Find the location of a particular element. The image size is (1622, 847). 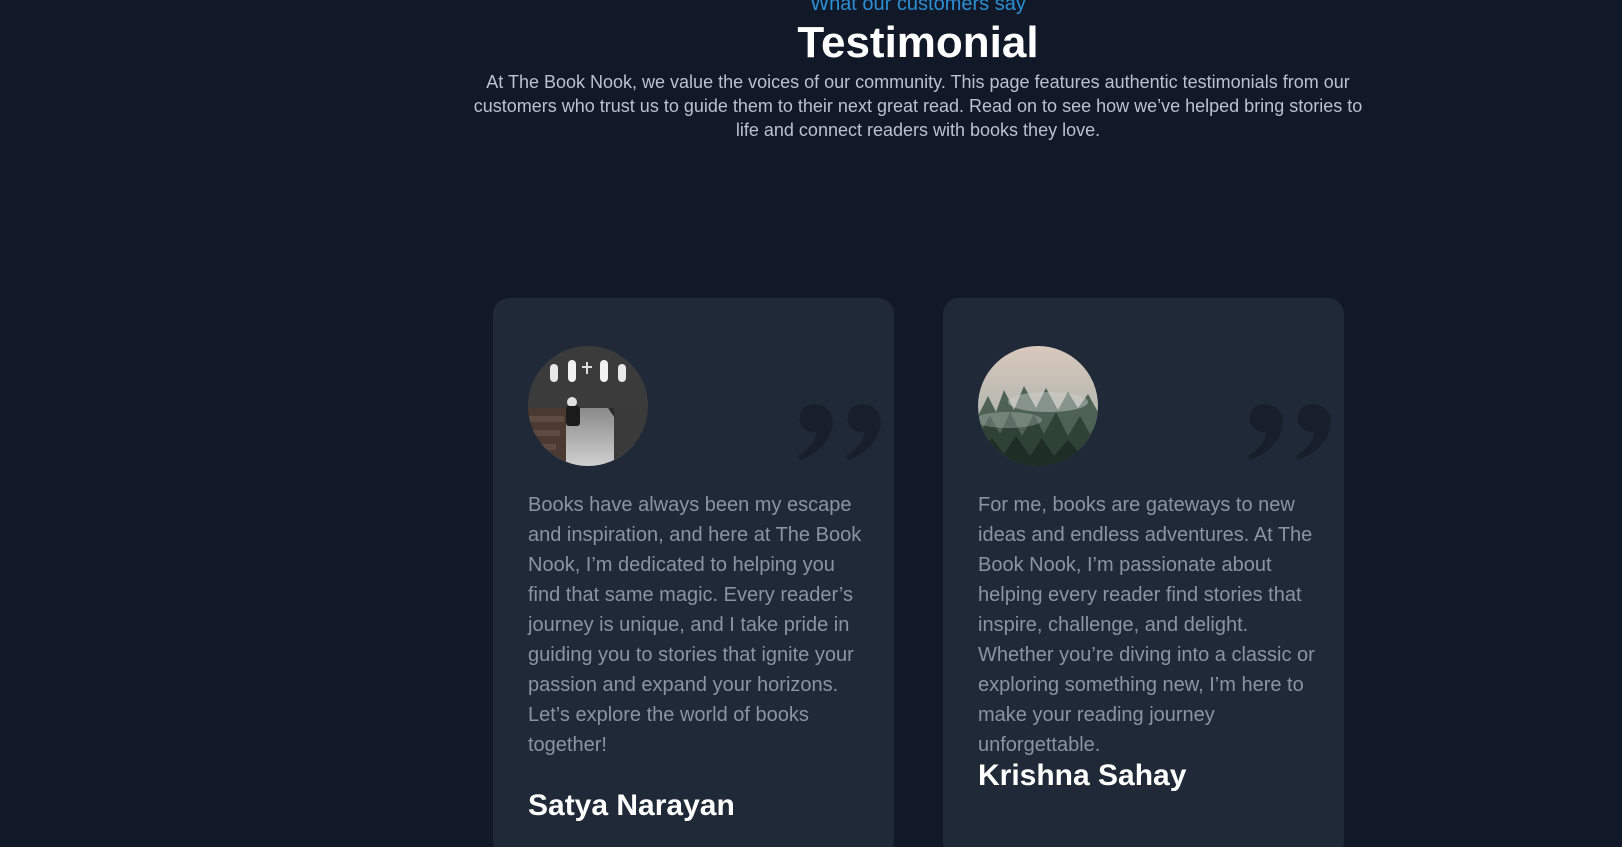

section-title: Testimonial is located at coordinates (918, 42).